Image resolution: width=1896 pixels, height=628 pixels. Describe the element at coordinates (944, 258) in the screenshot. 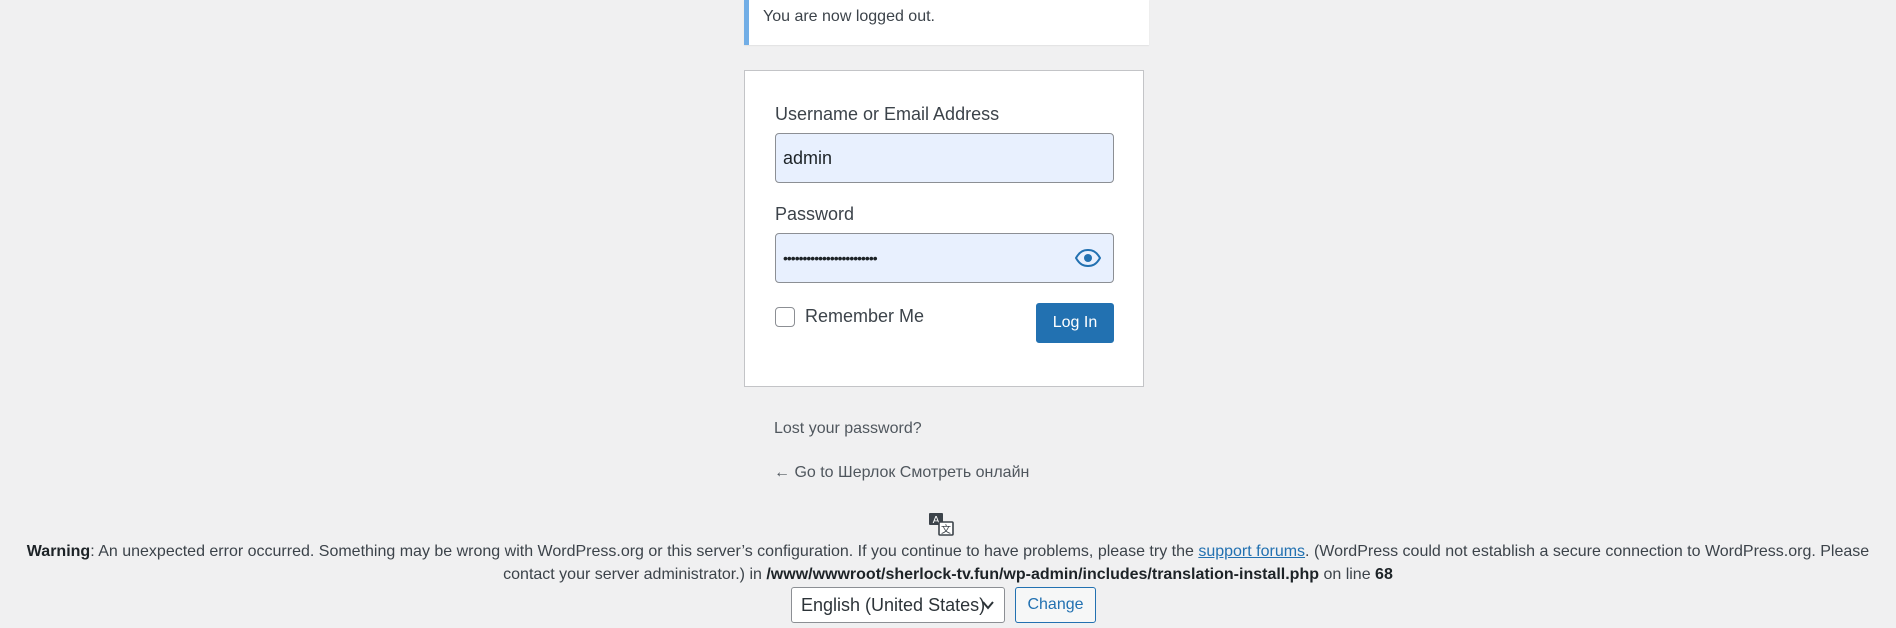

I see `password-input: ••••••••••••••••••••••••` at that location.